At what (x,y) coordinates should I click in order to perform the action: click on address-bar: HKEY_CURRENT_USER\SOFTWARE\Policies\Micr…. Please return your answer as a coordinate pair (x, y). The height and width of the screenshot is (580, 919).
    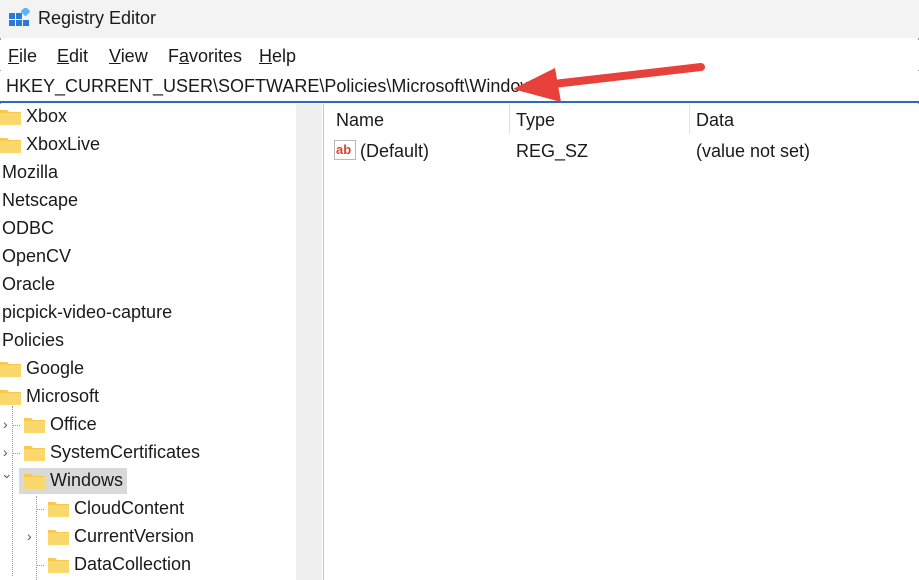
    Looking at the image, I should click on (459, 87).